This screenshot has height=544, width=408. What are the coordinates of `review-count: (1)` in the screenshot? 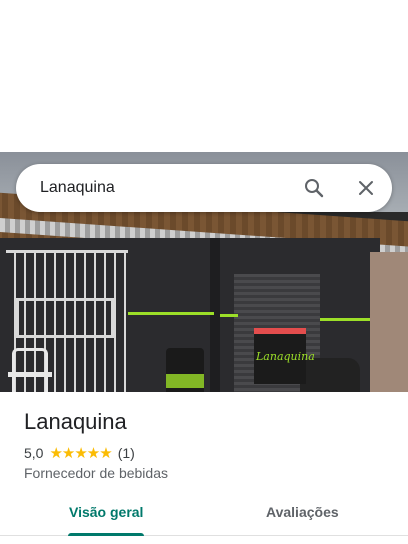 It's located at (126, 453).